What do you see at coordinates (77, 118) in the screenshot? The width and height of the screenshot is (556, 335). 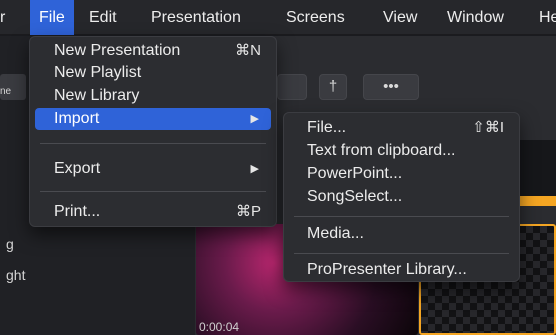 I see `item-label: Import` at bounding box center [77, 118].